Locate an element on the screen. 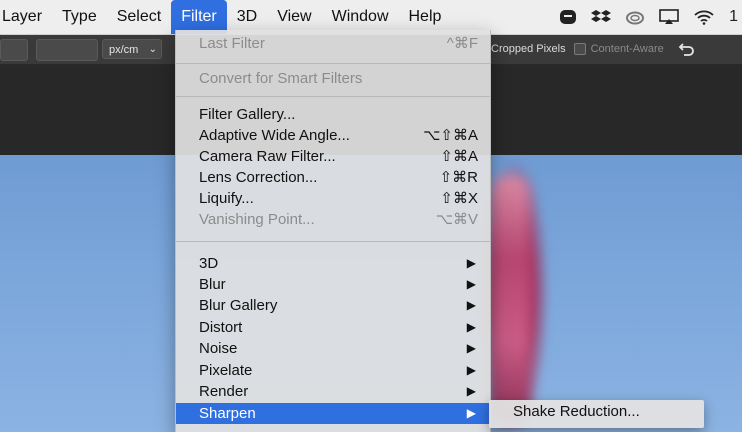 Image resolution: width=742 pixels, height=432 pixels. reset-icon is located at coordinates (687, 49).